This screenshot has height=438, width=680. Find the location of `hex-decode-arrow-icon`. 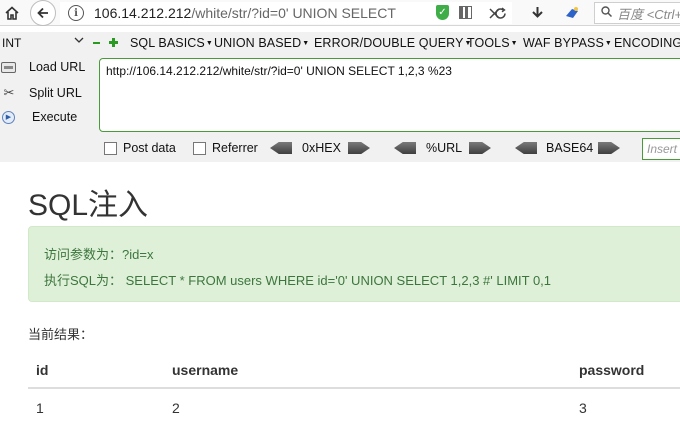

hex-decode-arrow-icon is located at coordinates (281, 148).